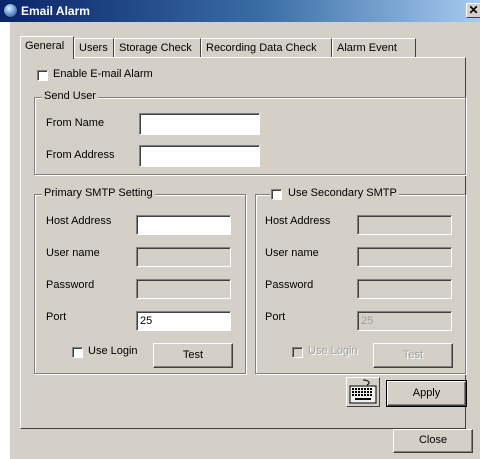 Image resolution: width=480 pixels, height=459 pixels. Describe the element at coordinates (275, 317) in the screenshot. I see `secondary-port-label: Port` at that location.